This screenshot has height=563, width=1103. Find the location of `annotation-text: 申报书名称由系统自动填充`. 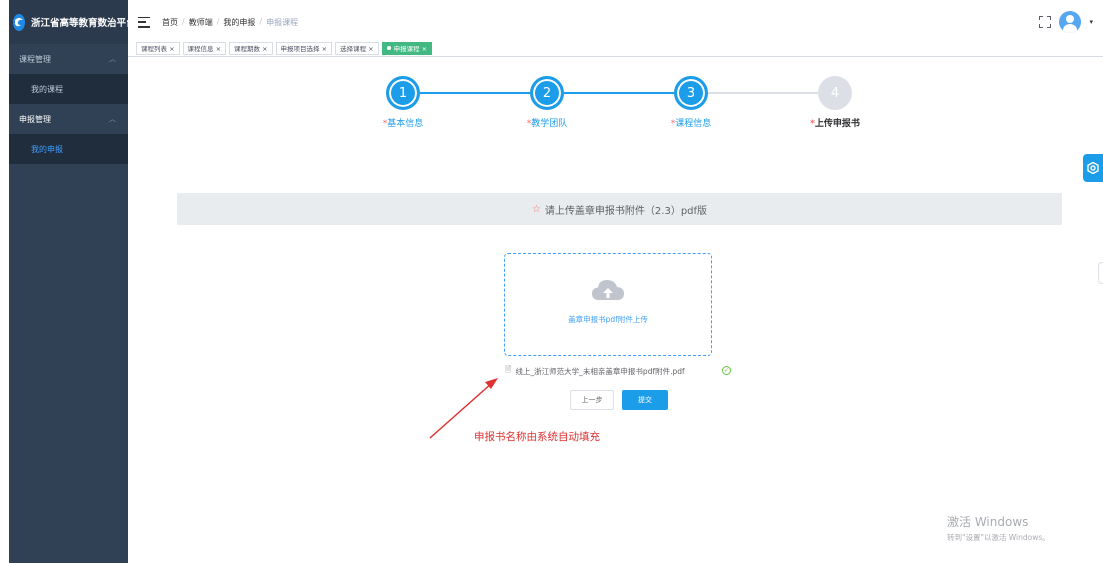

annotation-text: 申报书名称由系统自动填充 is located at coordinates (537, 437).